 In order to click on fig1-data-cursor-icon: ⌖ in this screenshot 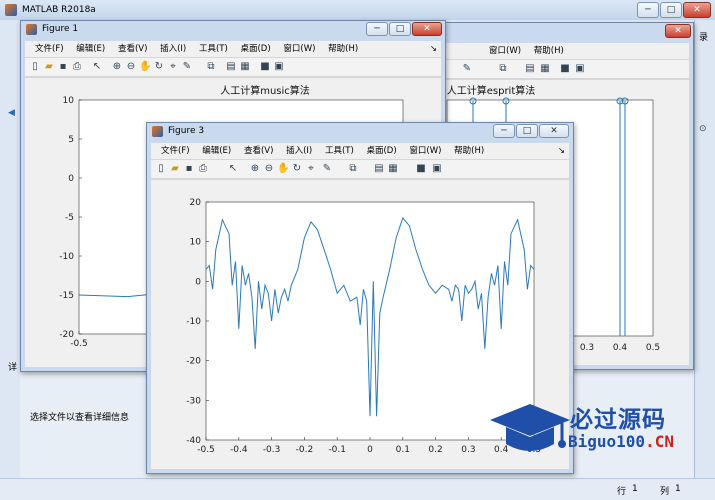, I will do `click(173, 67)`.